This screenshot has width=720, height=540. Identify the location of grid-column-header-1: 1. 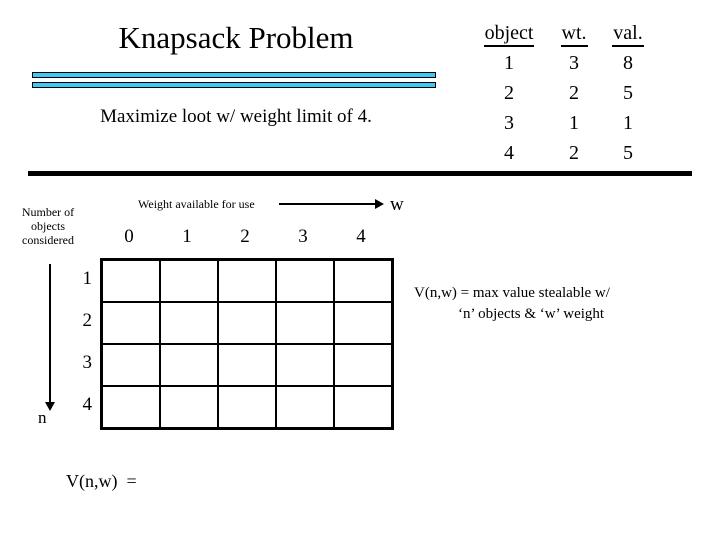
(187, 236).